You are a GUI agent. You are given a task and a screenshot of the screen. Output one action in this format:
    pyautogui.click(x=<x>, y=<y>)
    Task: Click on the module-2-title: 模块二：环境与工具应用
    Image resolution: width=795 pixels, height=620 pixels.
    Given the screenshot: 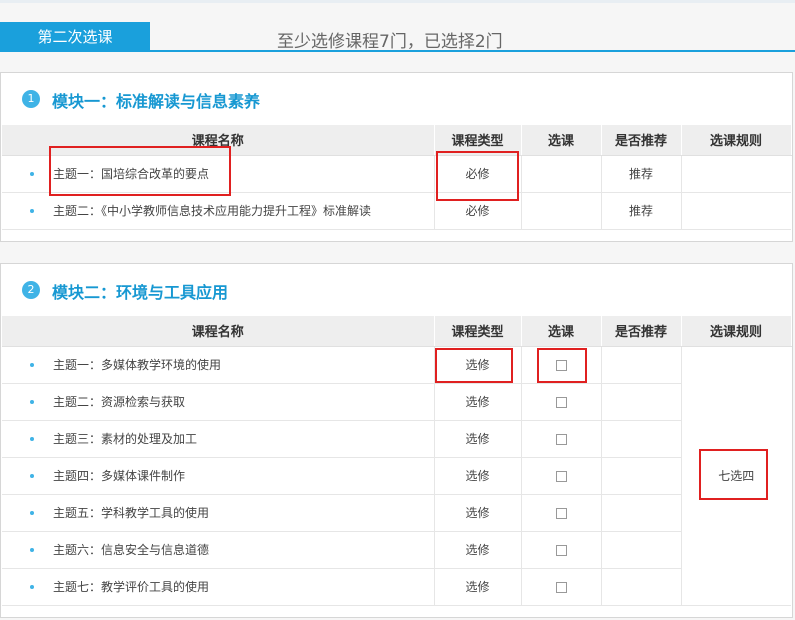 What is the action you would take?
    pyautogui.click(x=140, y=292)
    